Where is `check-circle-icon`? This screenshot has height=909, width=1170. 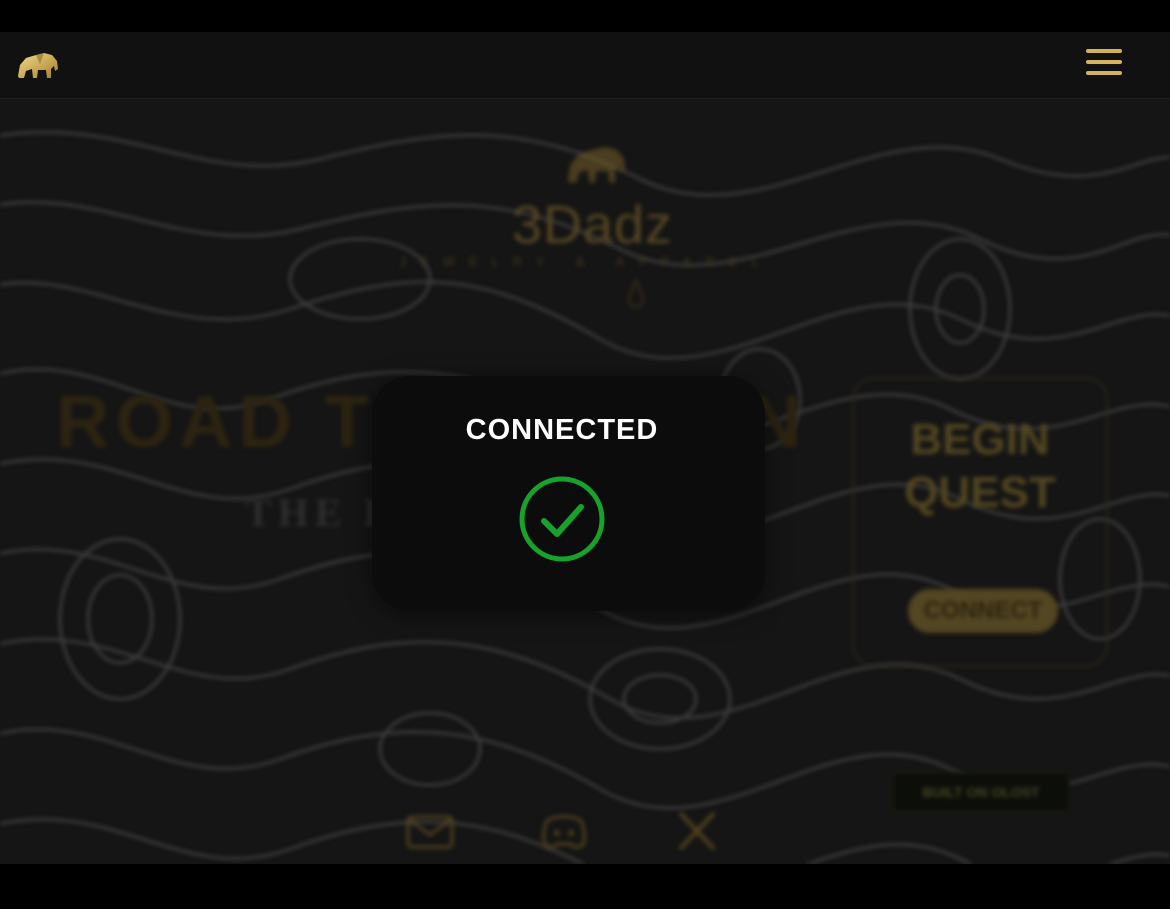 check-circle-icon is located at coordinates (562, 519).